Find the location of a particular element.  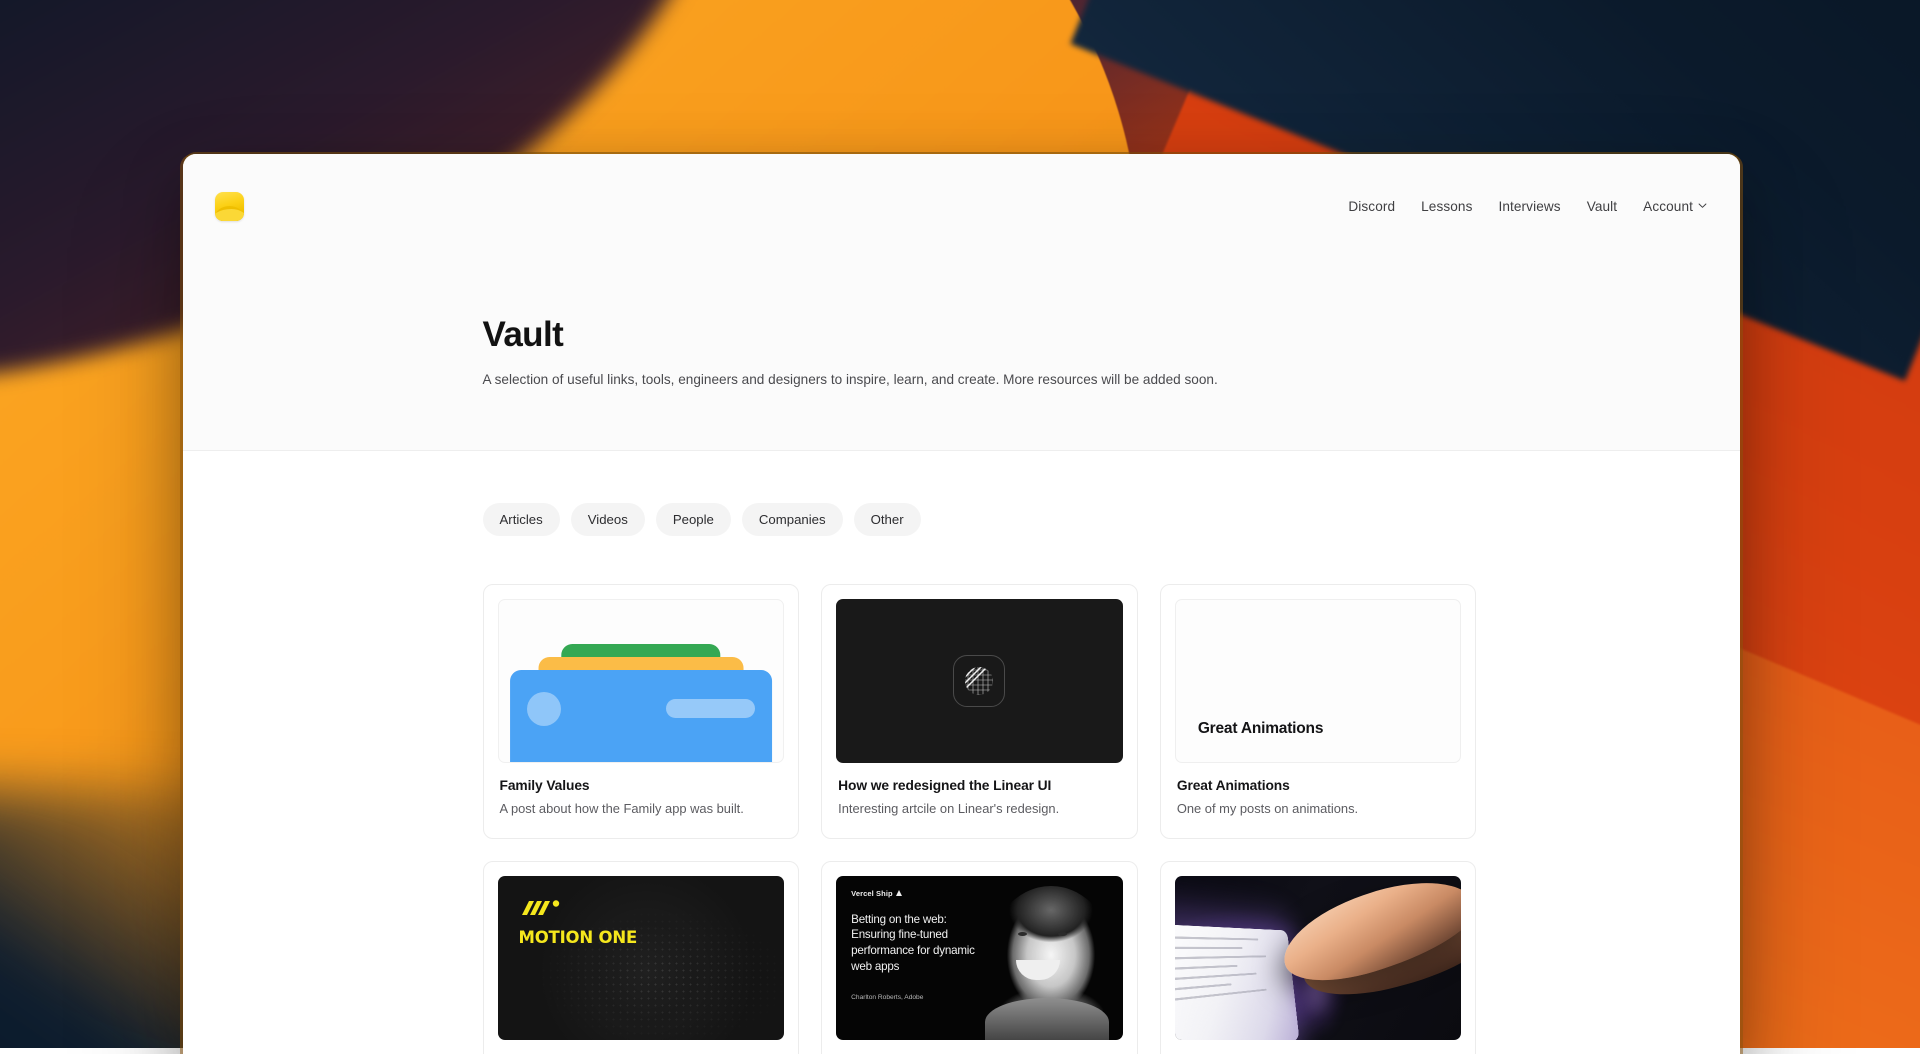

family-wallet-illustration is located at coordinates (641, 681).